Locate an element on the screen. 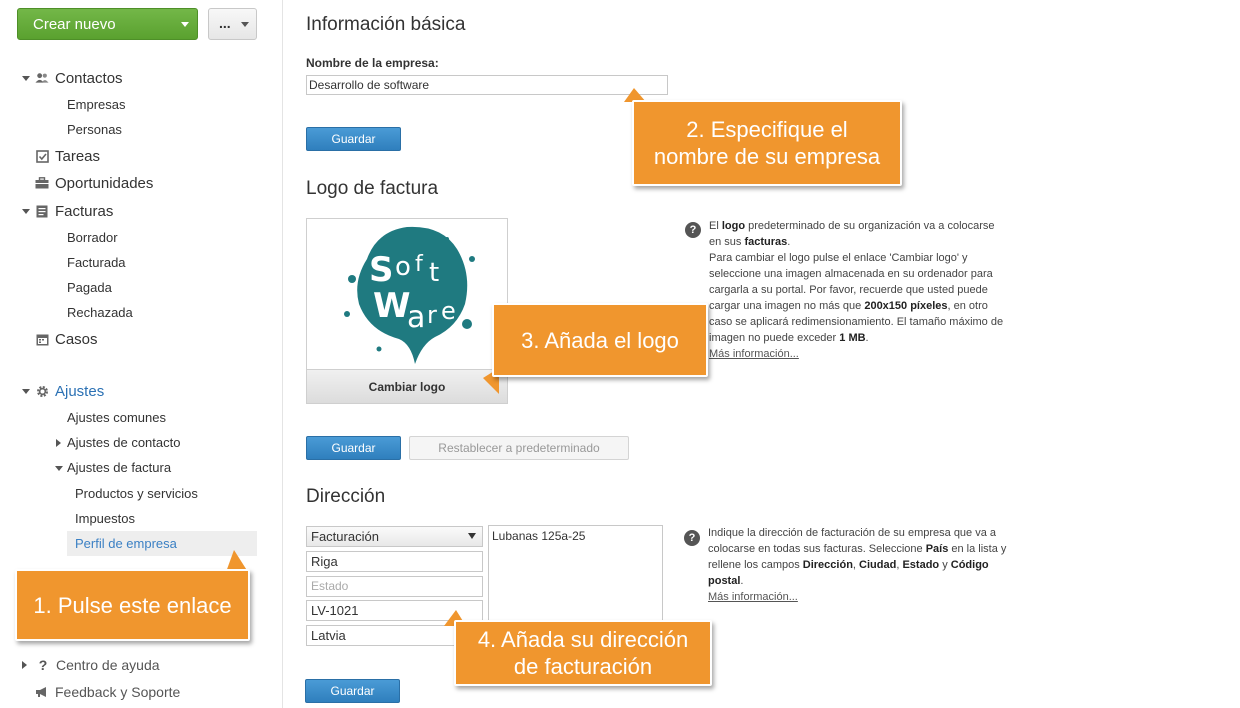 The width and height of the screenshot is (1240, 708). logo-preview: S o f t W a r e Cambiar logo is located at coordinates (407, 311).